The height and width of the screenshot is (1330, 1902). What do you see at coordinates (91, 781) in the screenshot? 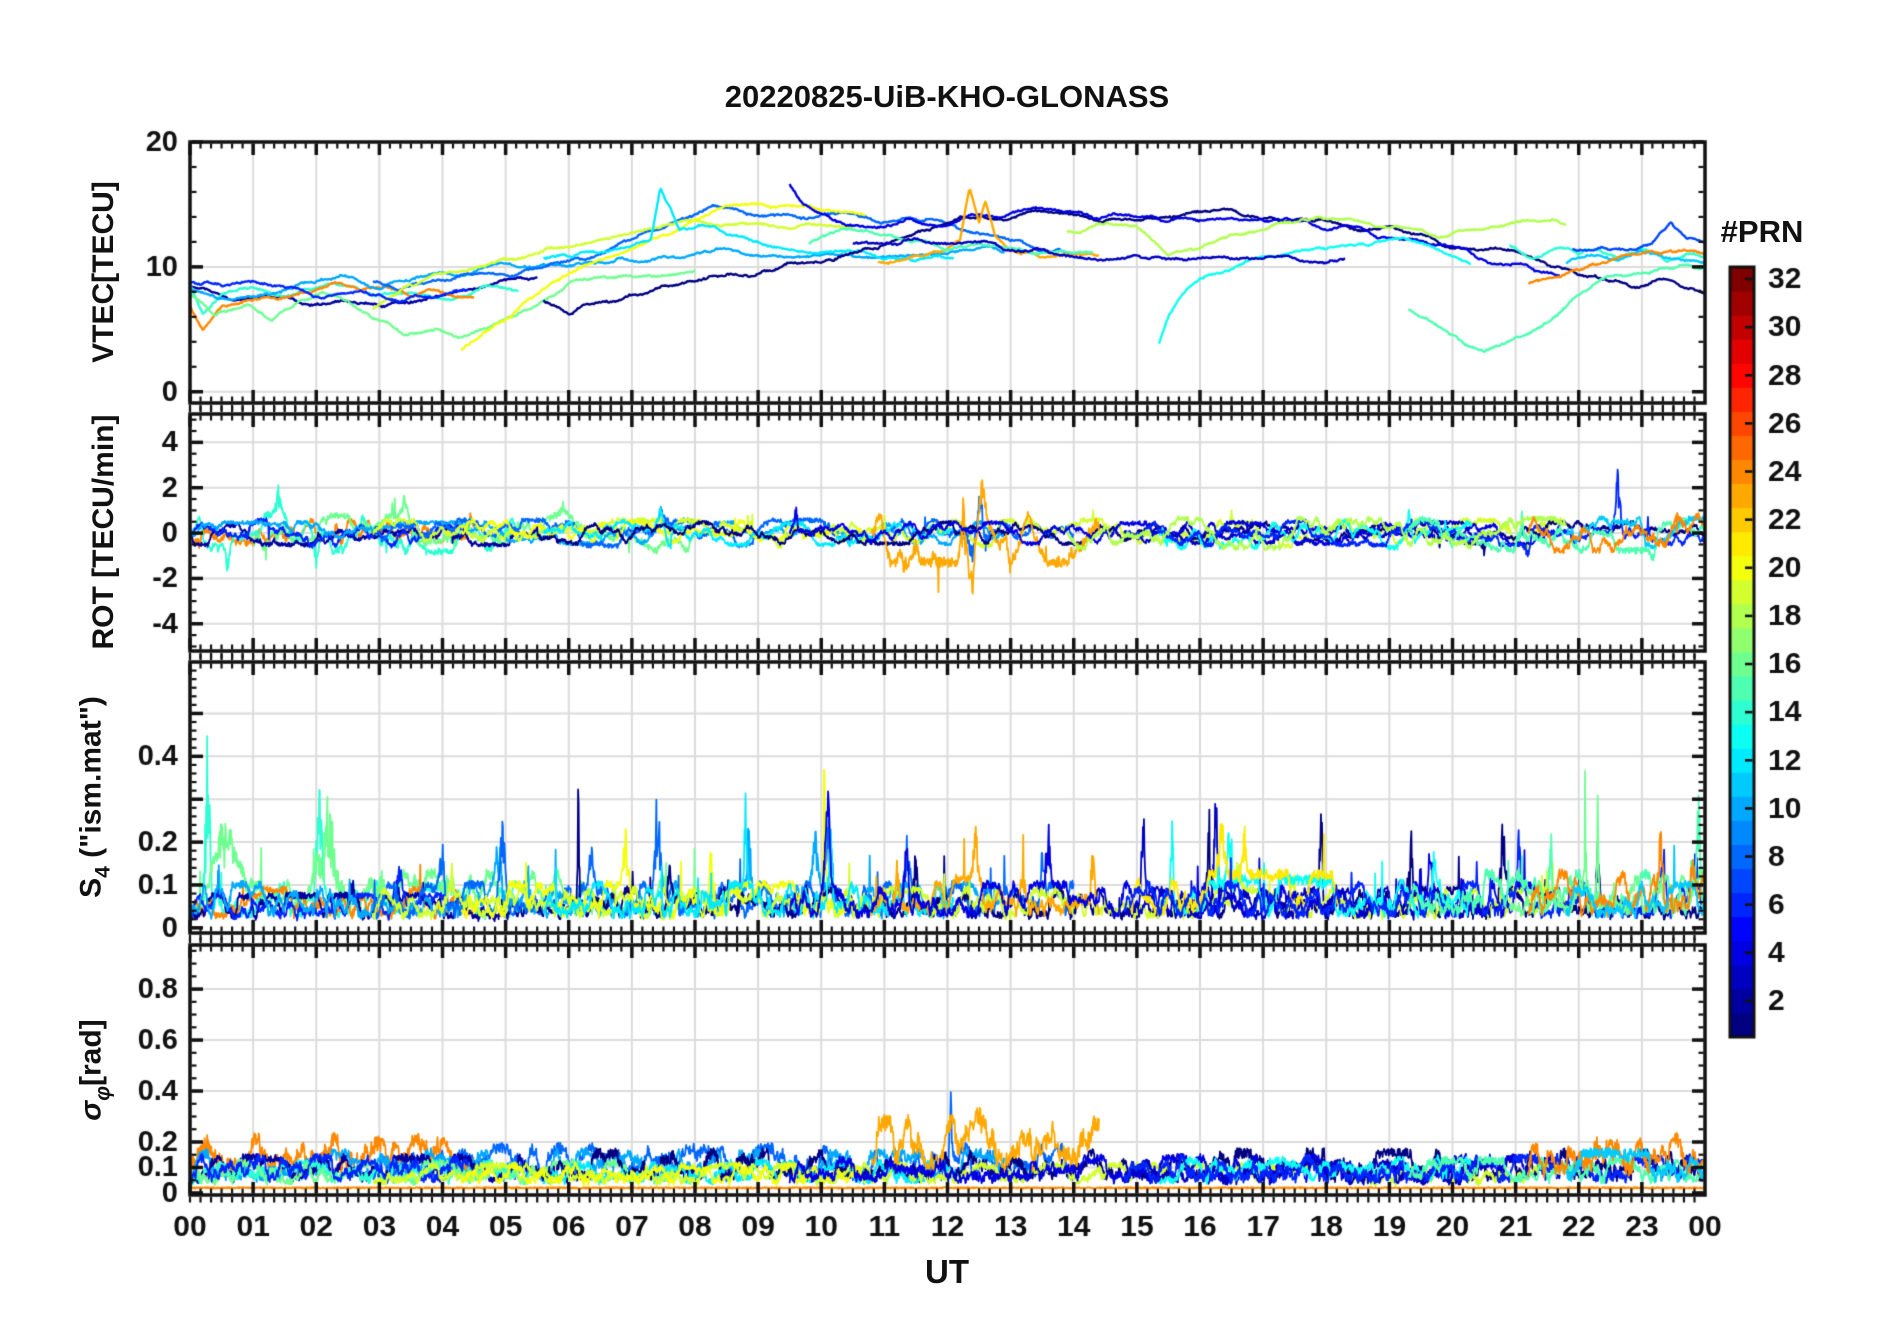
I see `s4-label-rest: ("ism.mat")` at bounding box center [91, 781].